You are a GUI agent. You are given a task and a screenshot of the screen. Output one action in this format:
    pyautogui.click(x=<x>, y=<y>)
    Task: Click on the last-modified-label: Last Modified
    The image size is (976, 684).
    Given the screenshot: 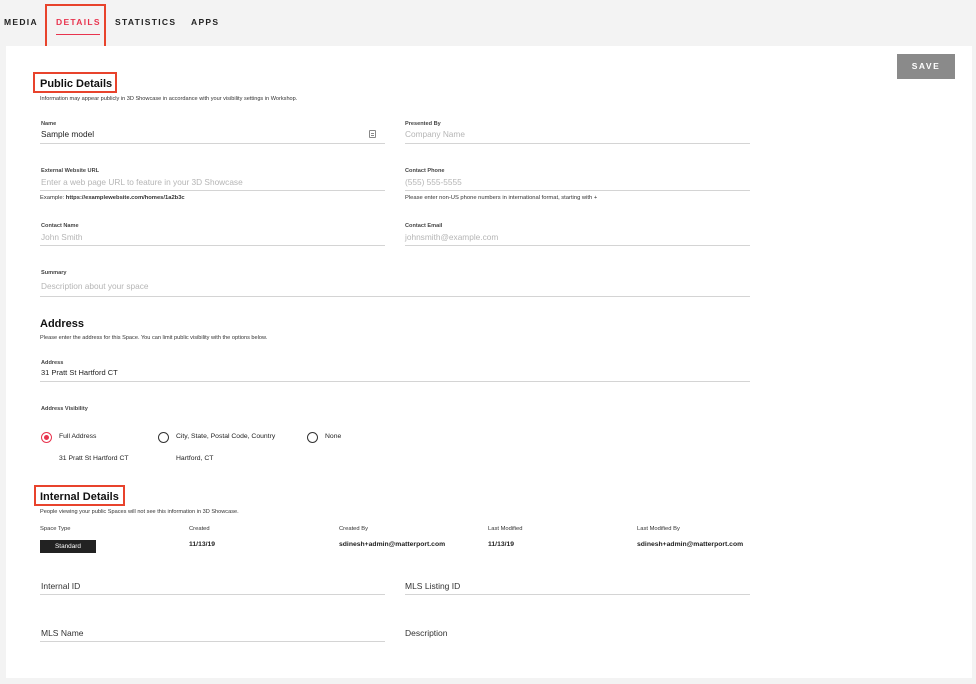 What is the action you would take?
    pyautogui.click(x=505, y=529)
    